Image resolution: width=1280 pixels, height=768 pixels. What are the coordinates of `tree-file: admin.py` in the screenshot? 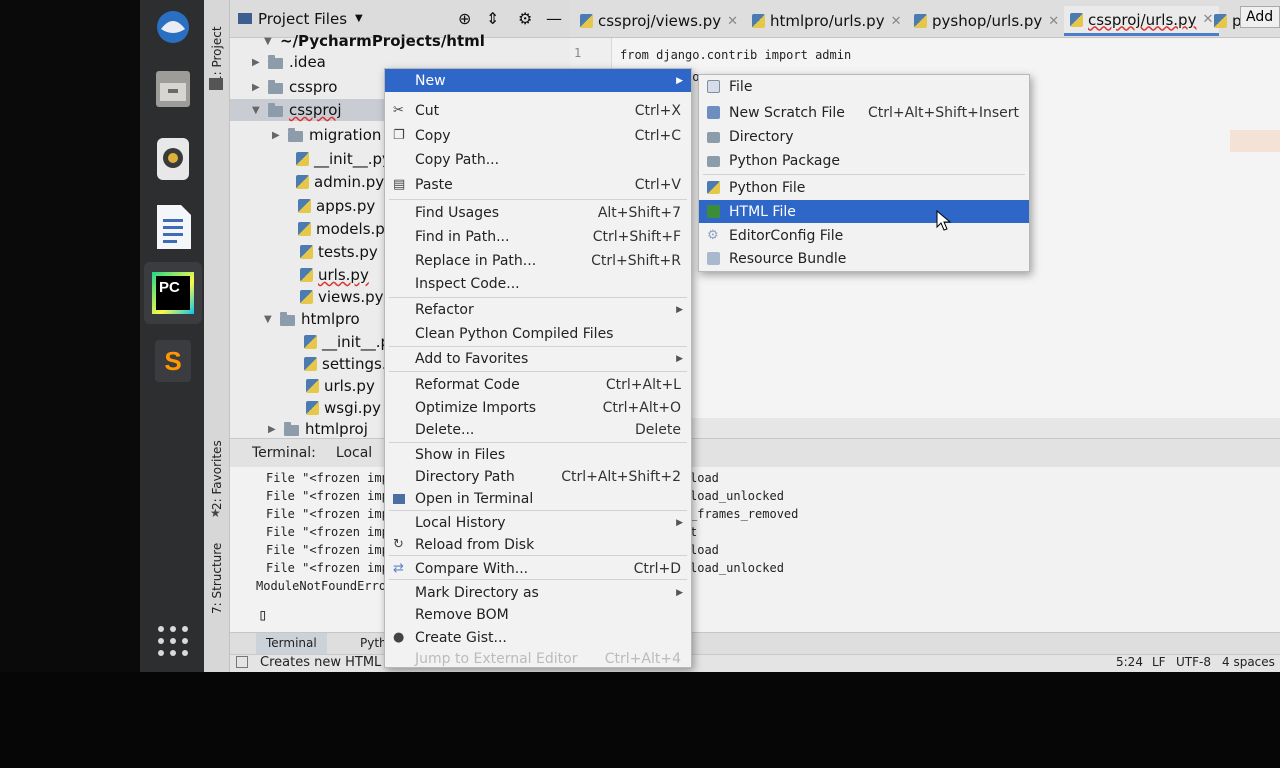 It's located at (340, 182).